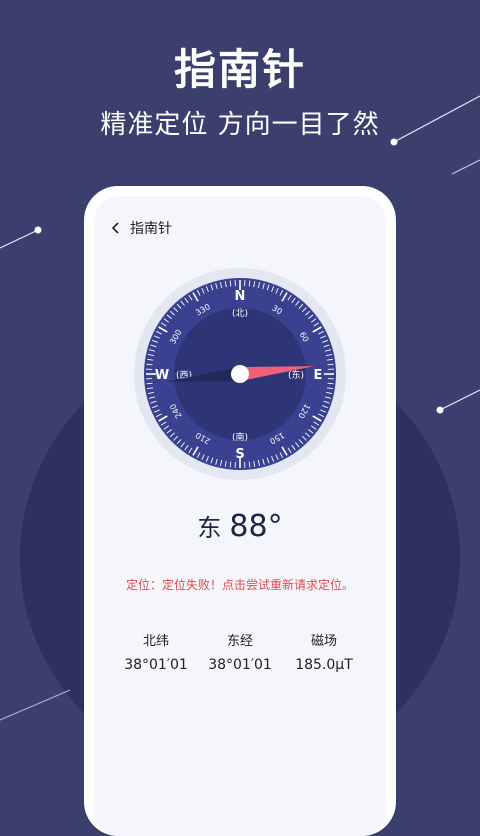 The image size is (480, 836). What do you see at coordinates (240, 66) in the screenshot?
I see `hero-title: 指南针` at bounding box center [240, 66].